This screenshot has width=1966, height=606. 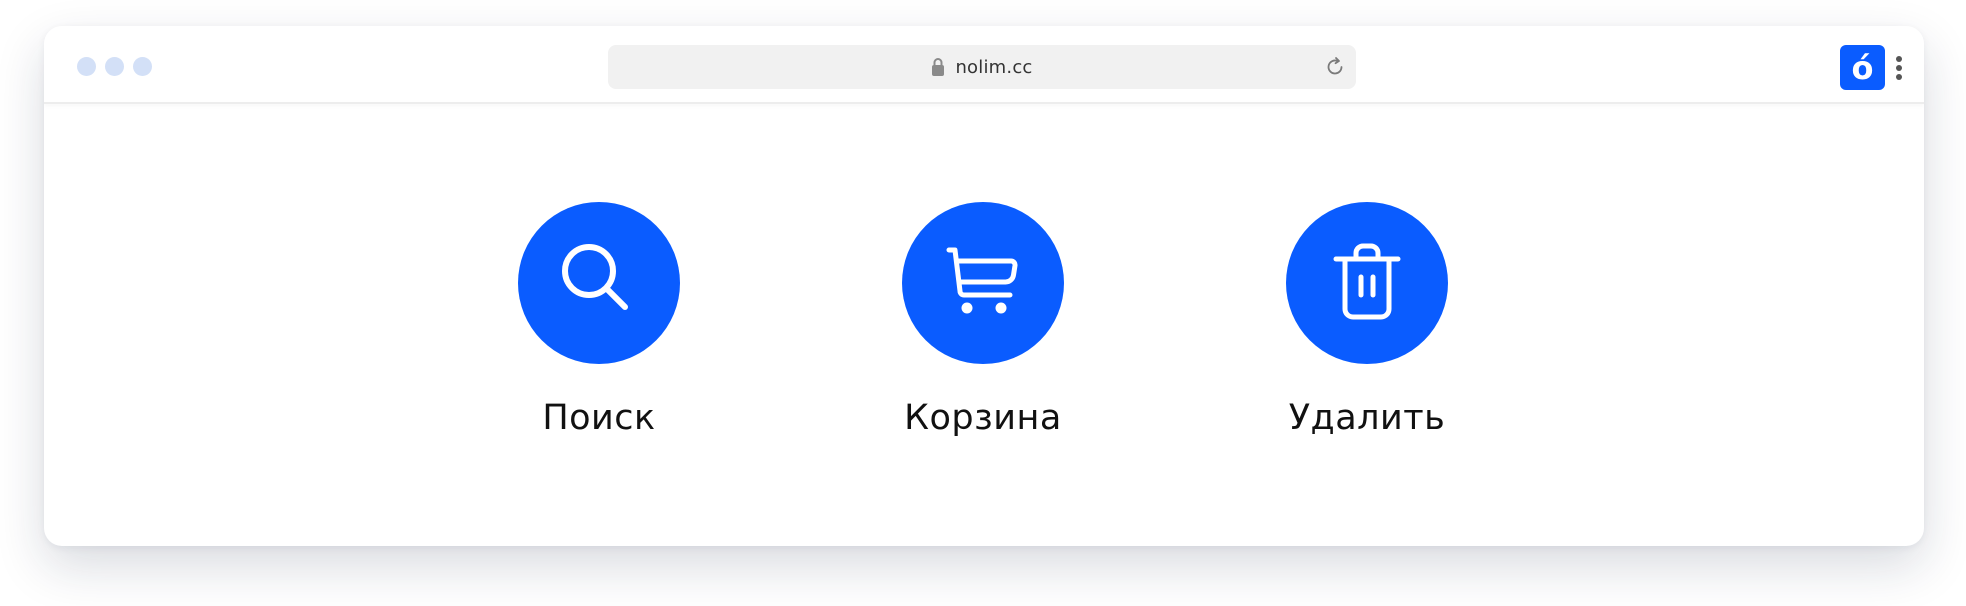 I want to click on search-button, so click(x=599, y=283).